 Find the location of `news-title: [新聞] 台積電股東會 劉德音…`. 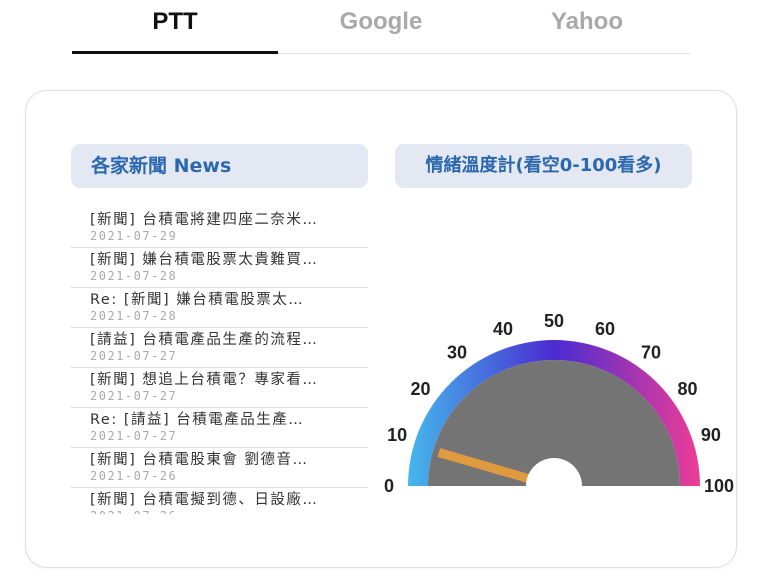

news-title: [新聞] 台積電股東會 劉德音… is located at coordinates (199, 460).